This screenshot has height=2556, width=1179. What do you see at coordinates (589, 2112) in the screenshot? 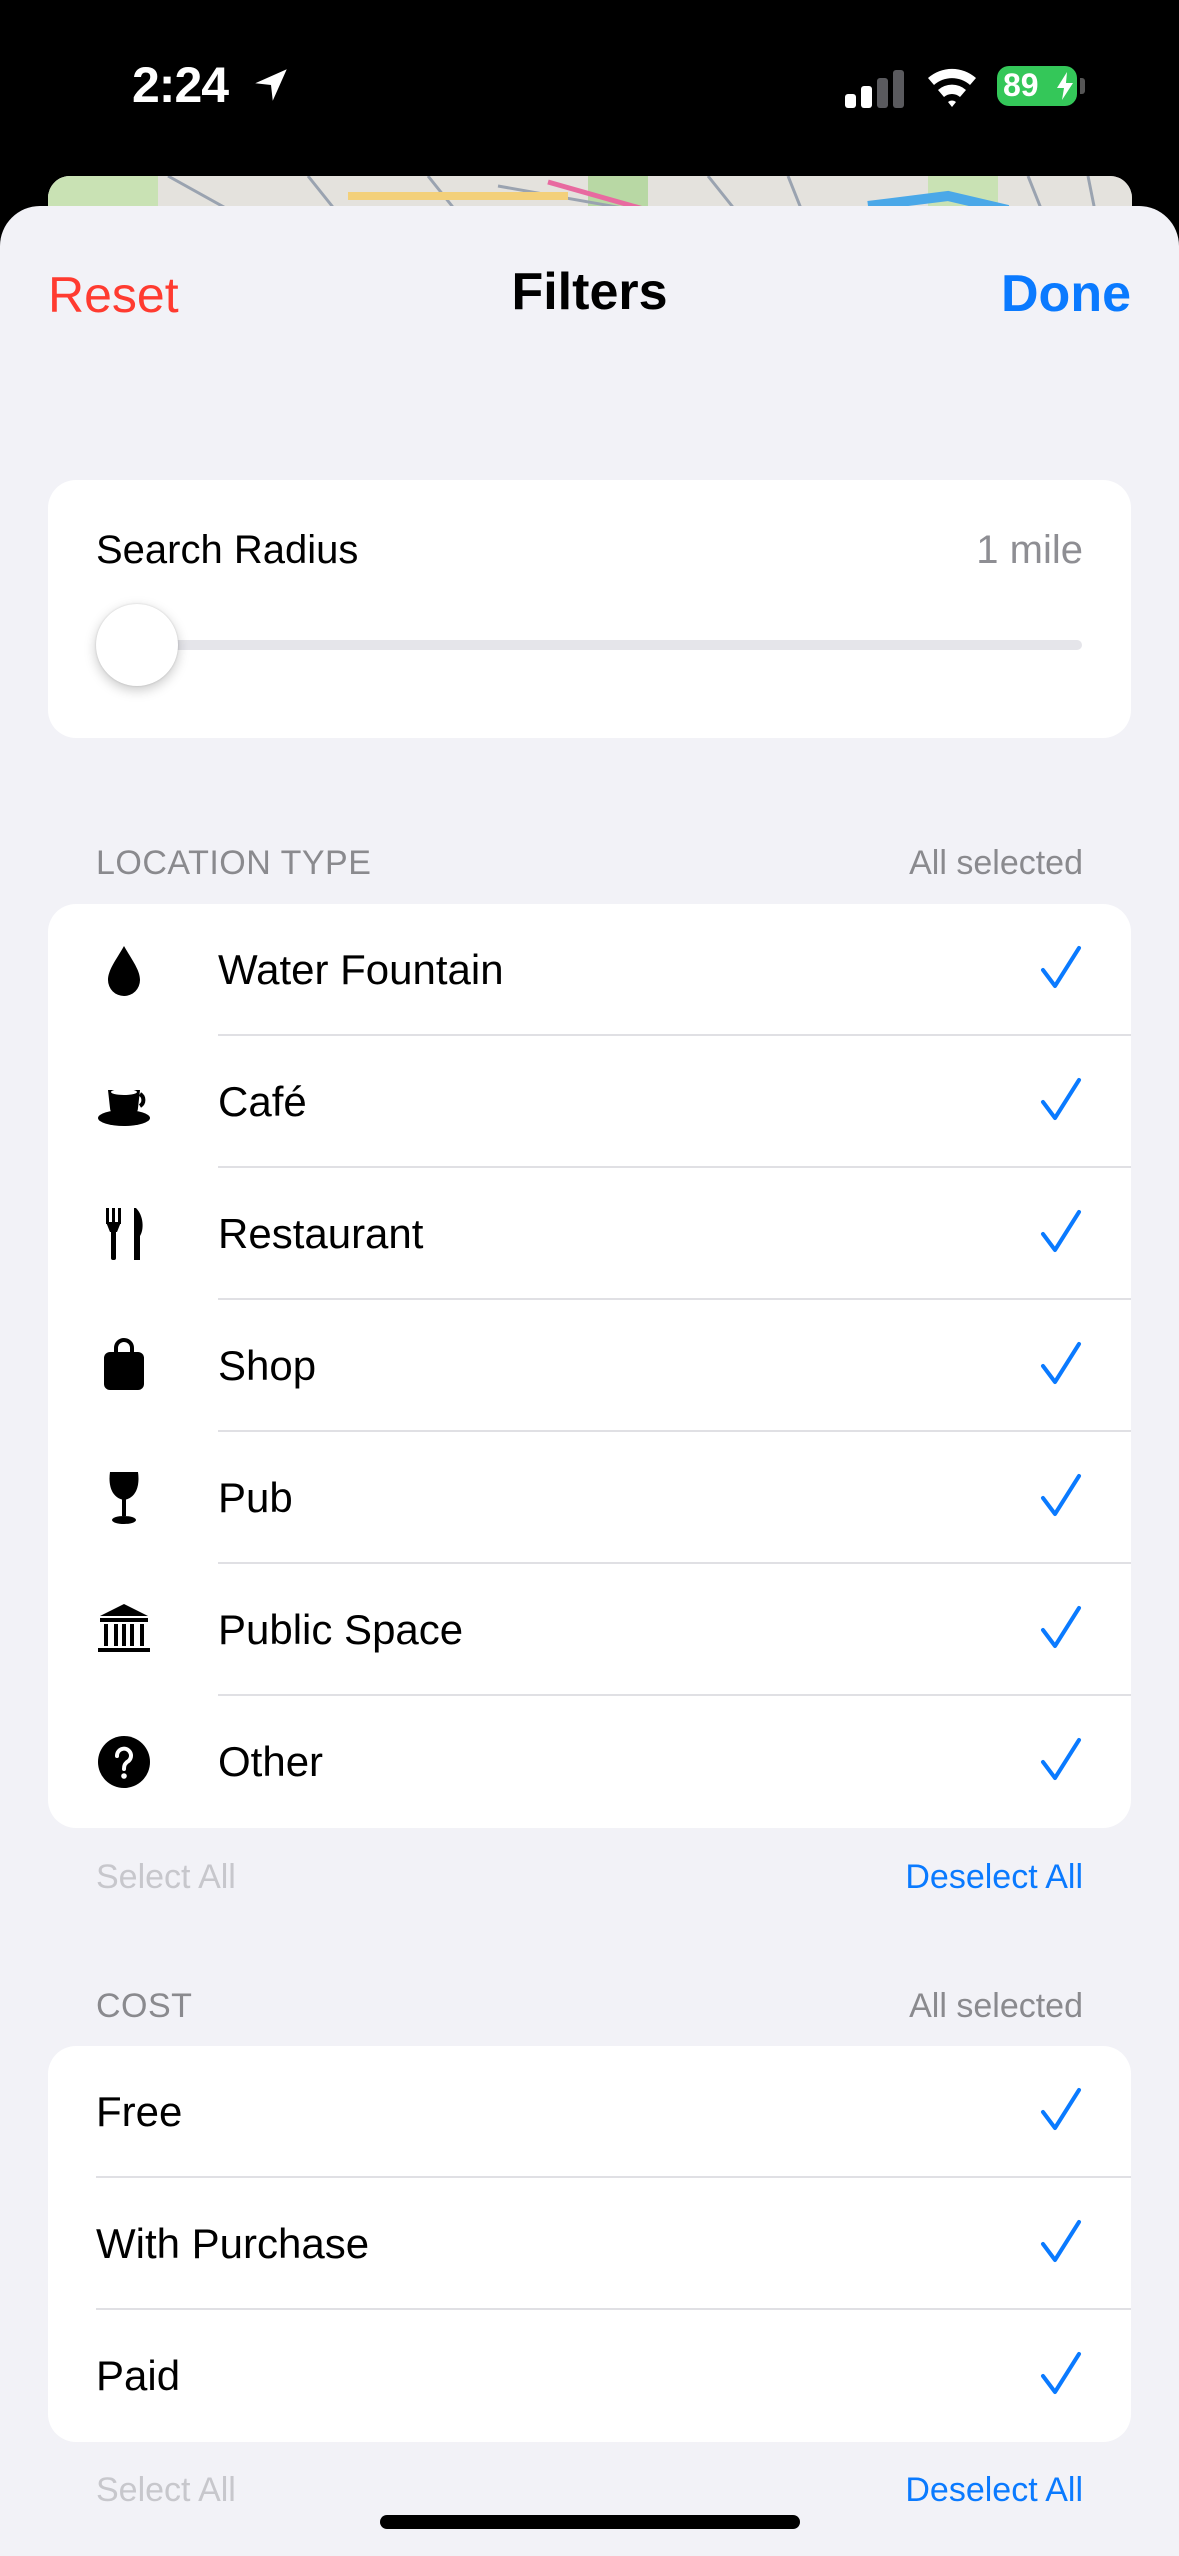
I see `cost-item-free: Free` at bounding box center [589, 2112].